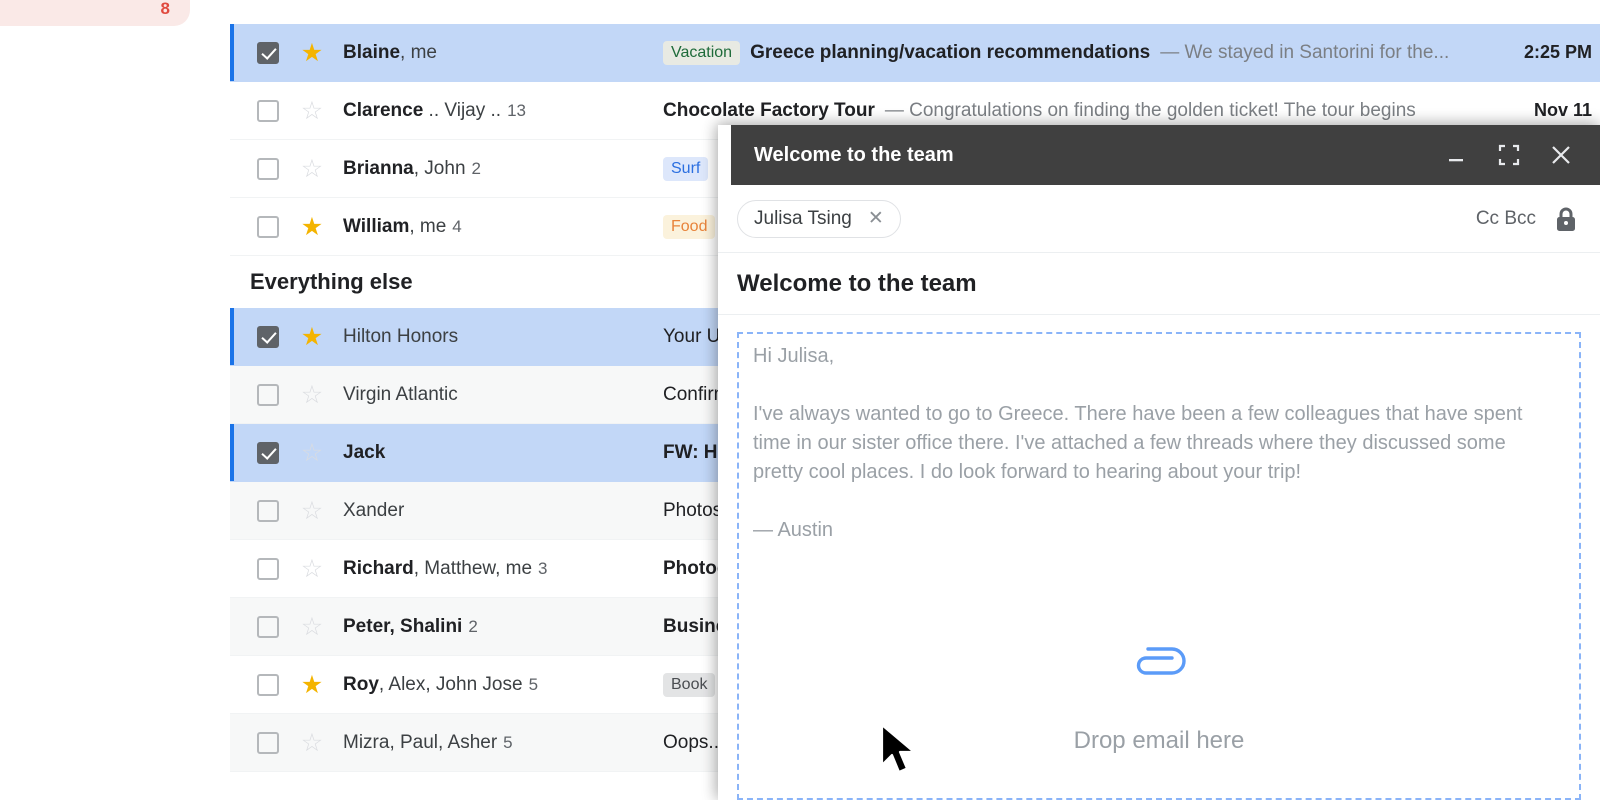 This screenshot has width=1600, height=800. I want to click on row-senders: Jack, so click(364, 452).